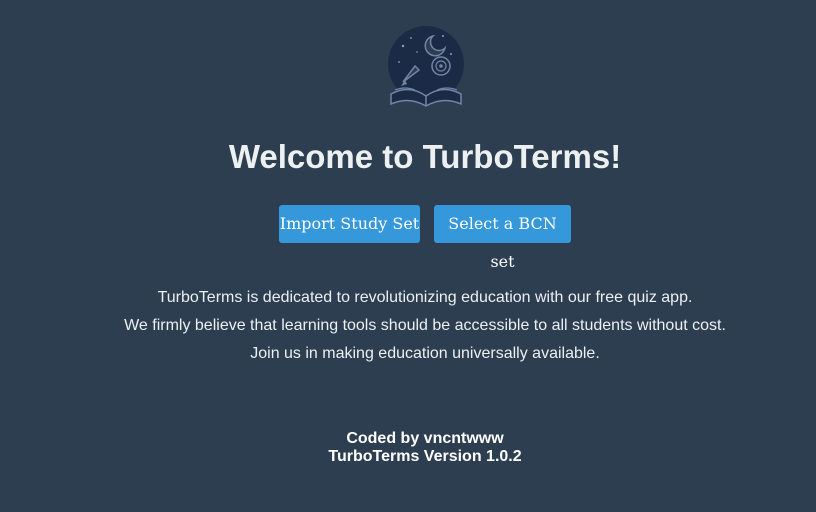 This screenshot has width=816, height=512. I want to click on page-title: Welcome to TurboTerms!, so click(425, 156).